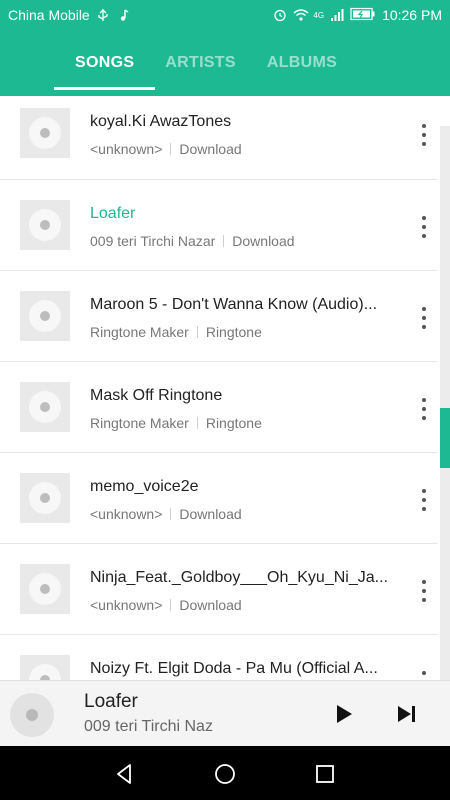 Image resolution: width=450 pixels, height=800 pixels. What do you see at coordinates (363, 15) in the screenshot?
I see `battery-icon` at bounding box center [363, 15].